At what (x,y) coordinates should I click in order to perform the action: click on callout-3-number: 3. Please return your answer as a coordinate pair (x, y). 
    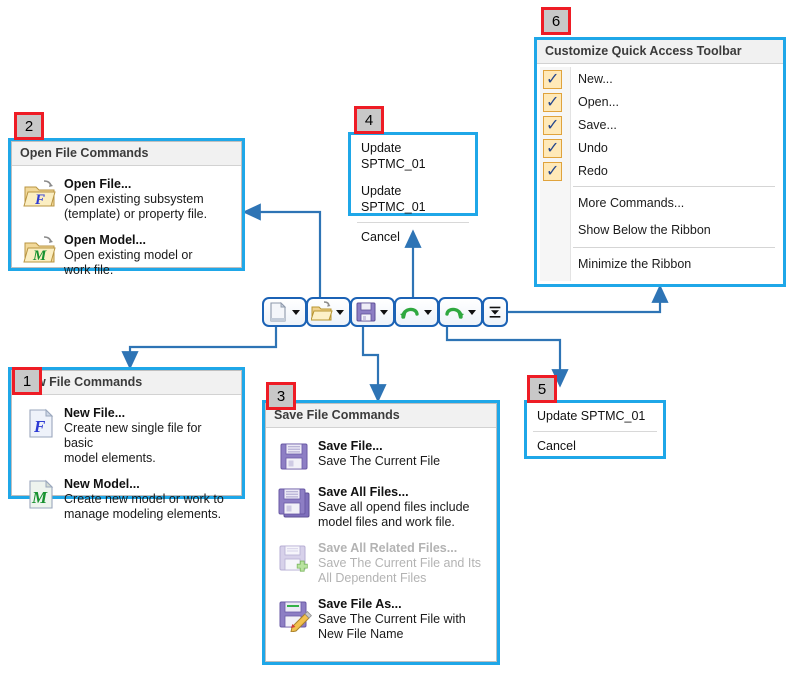
    Looking at the image, I should click on (281, 396).